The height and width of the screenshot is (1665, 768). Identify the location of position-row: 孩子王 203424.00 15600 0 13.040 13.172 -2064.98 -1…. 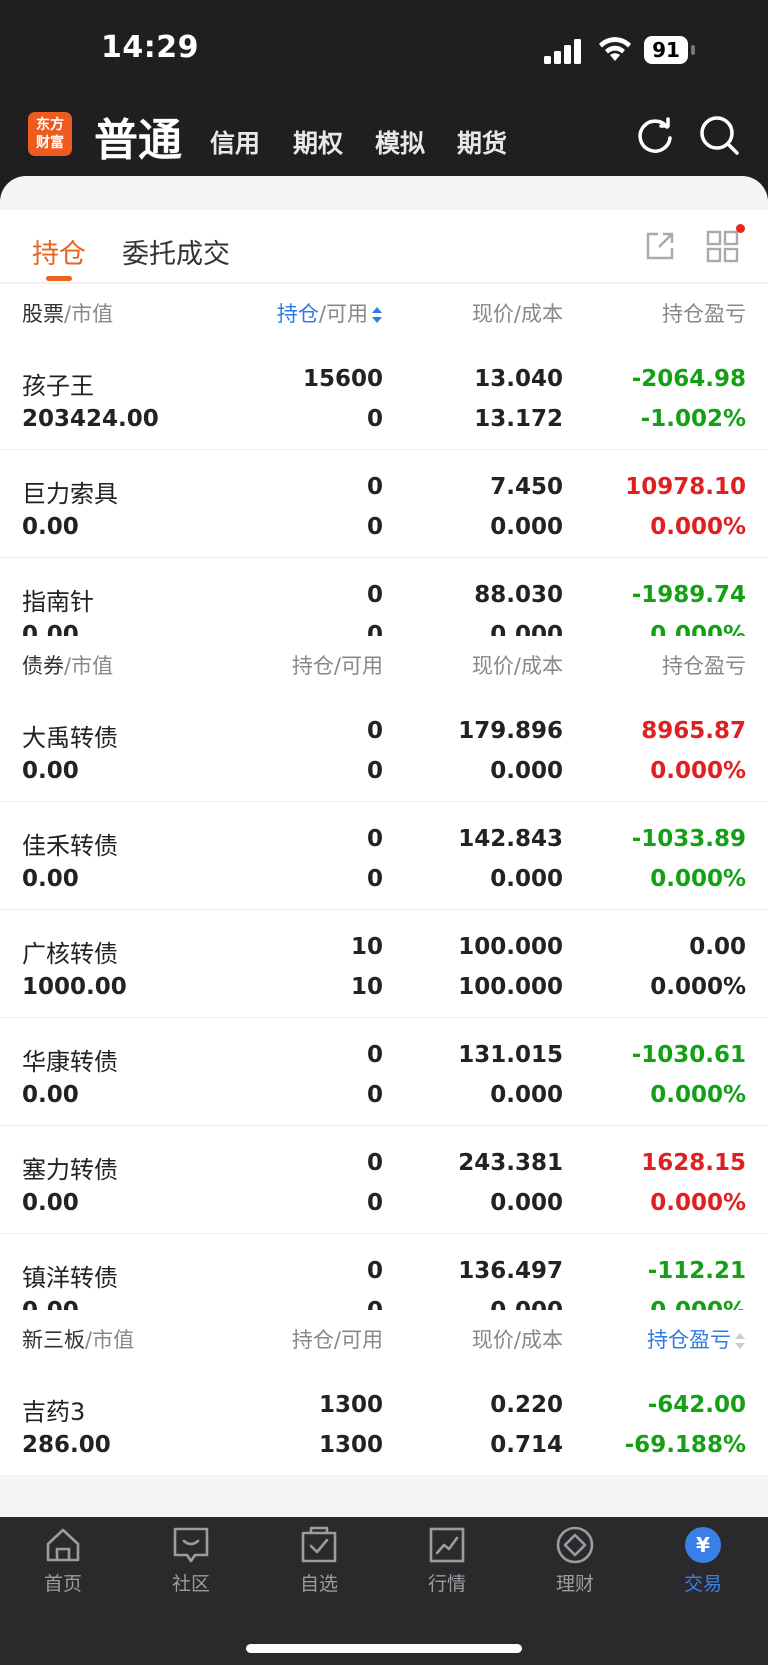
(384, 395).